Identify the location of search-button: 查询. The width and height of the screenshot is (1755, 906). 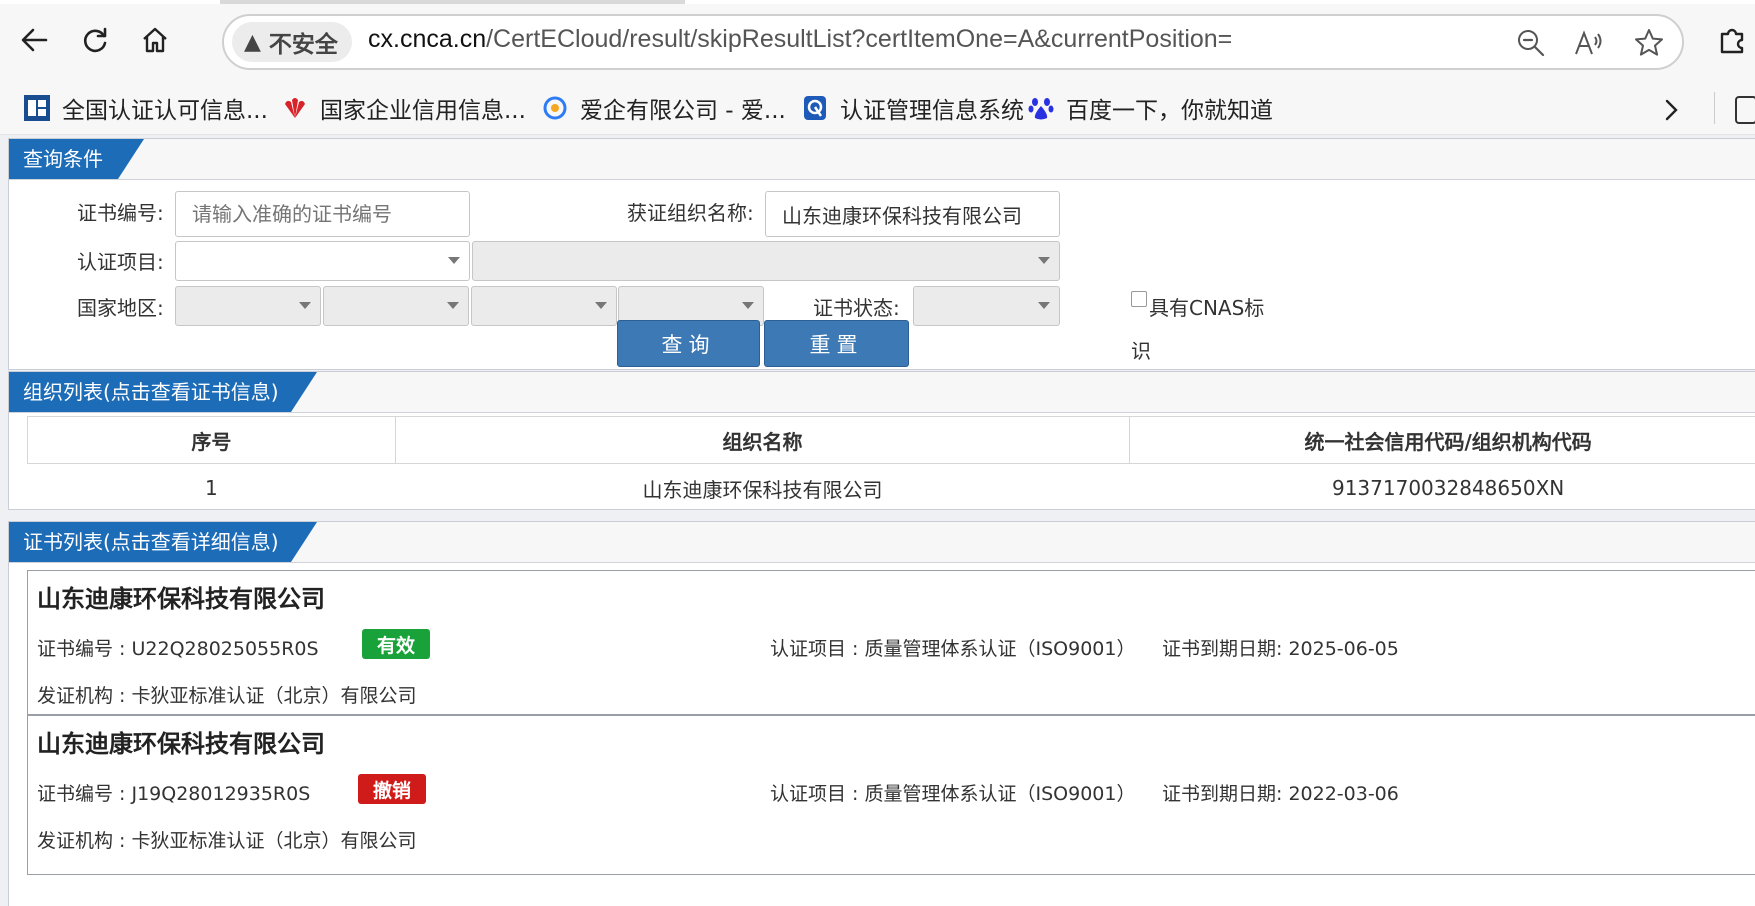
(688, 343).